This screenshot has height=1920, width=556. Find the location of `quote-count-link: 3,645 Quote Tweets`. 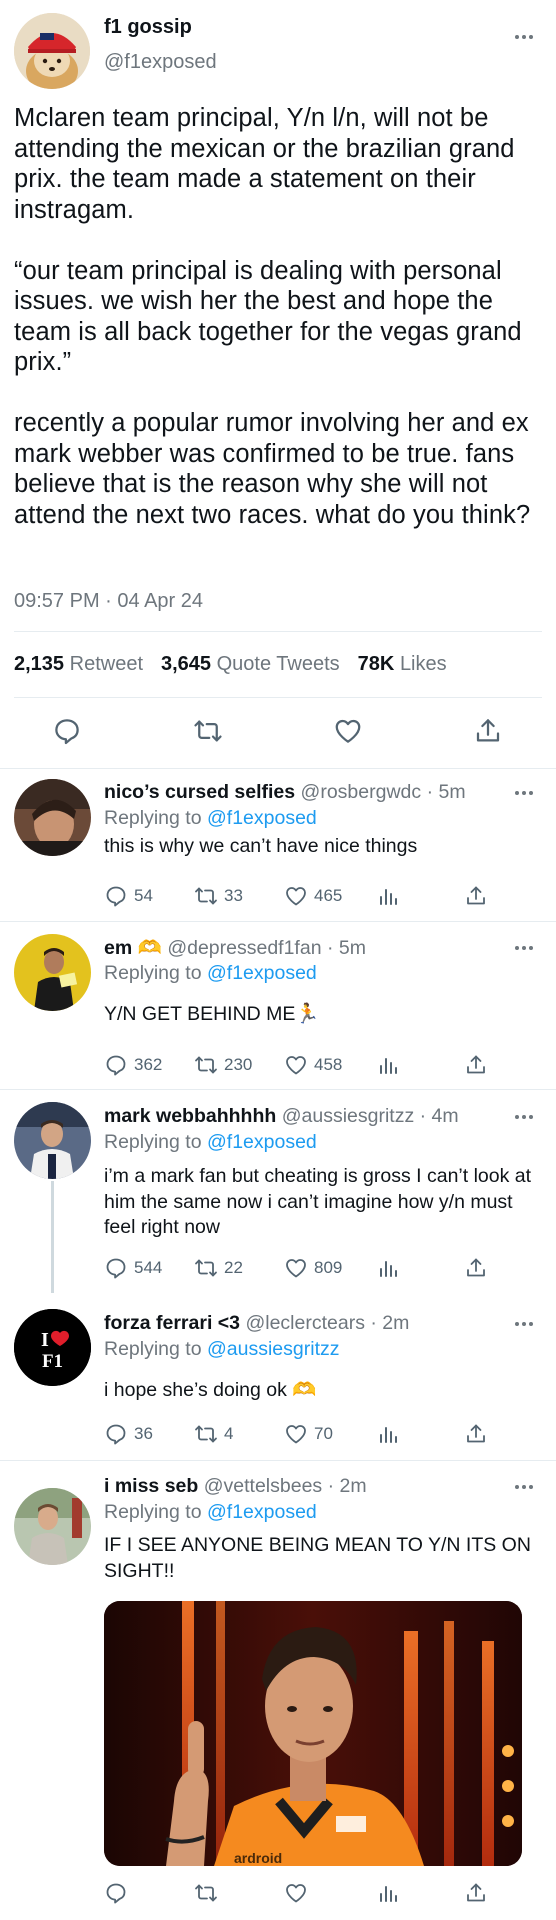

quote-count-link: 3,645 Quote Tweets is located at coordinates (250, 664).